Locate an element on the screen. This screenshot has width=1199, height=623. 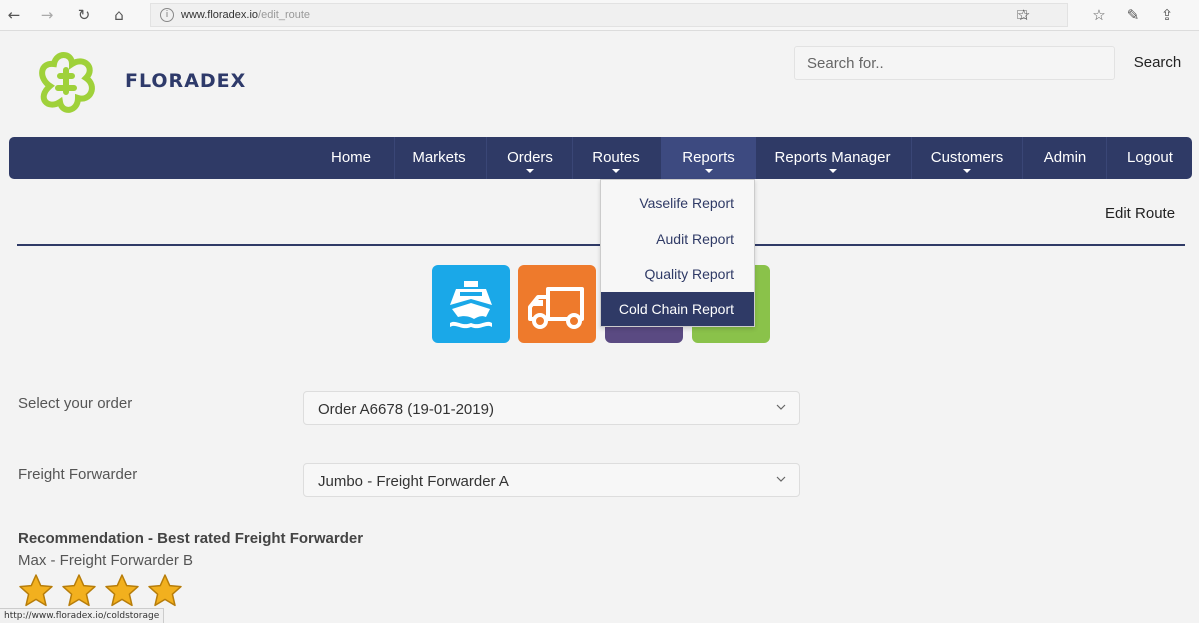
ship-tile is located at coordinates (471, 304).